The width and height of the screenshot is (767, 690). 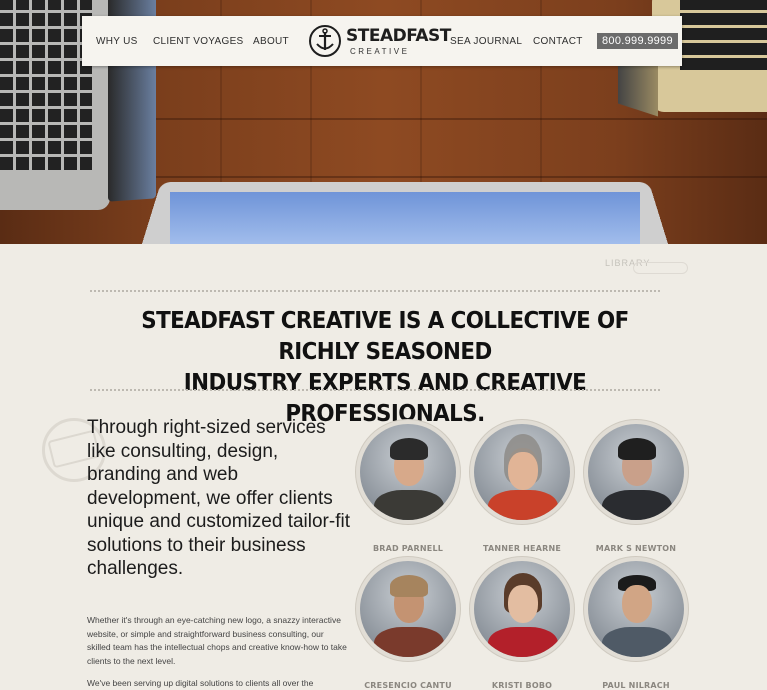 I want to click on stamp-decoration, so click(x=660, y=268).